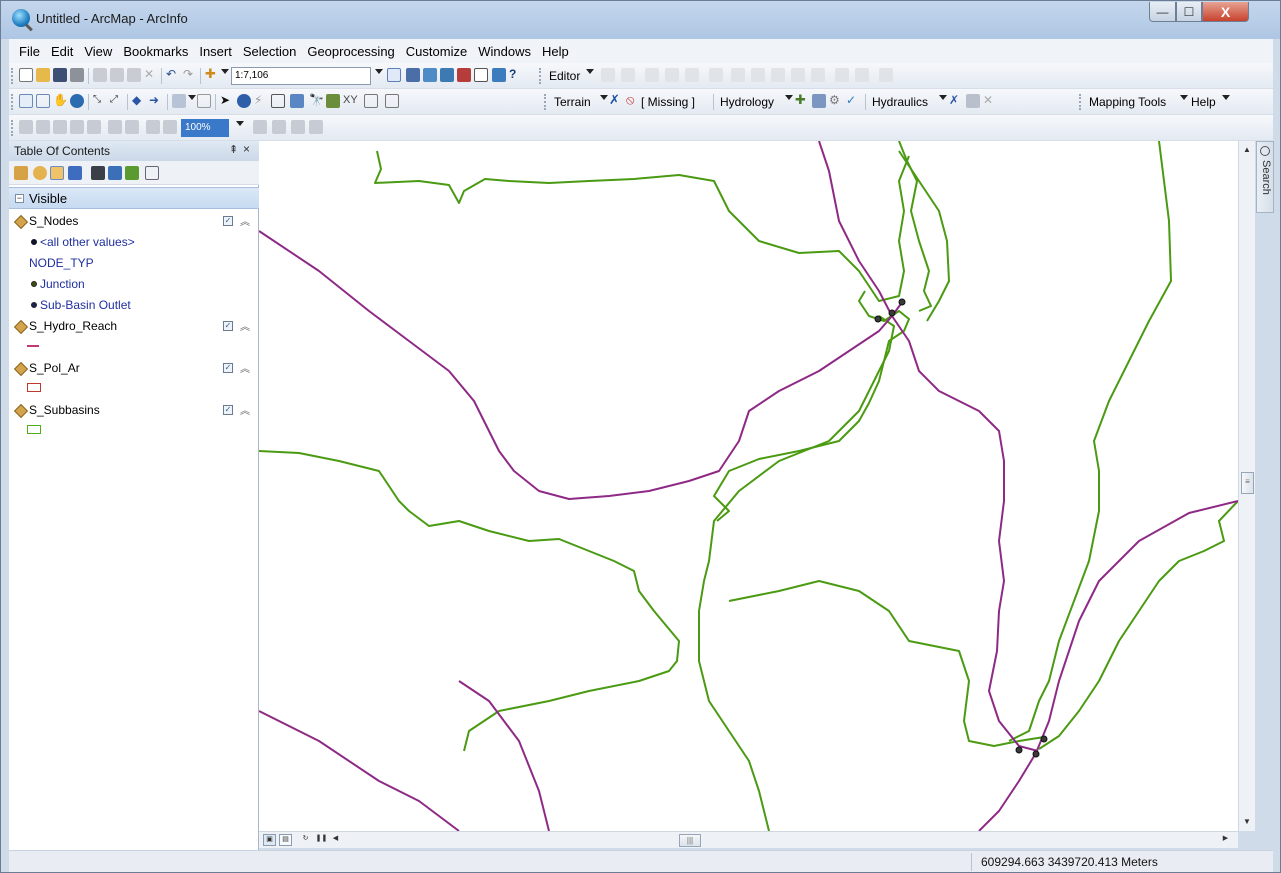 This screenshot has width=1281, height=873. Describe the element at coordinates (26, 127) in the screenshot. I see `layout-zoom-in-icon` at that location.